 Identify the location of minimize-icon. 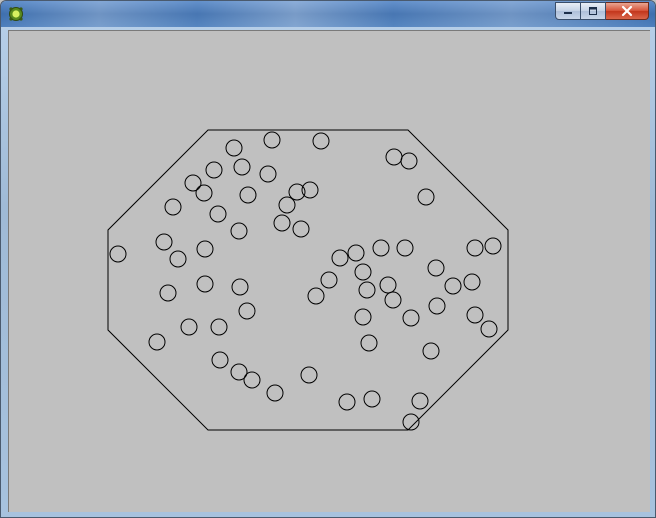
(568, 13).